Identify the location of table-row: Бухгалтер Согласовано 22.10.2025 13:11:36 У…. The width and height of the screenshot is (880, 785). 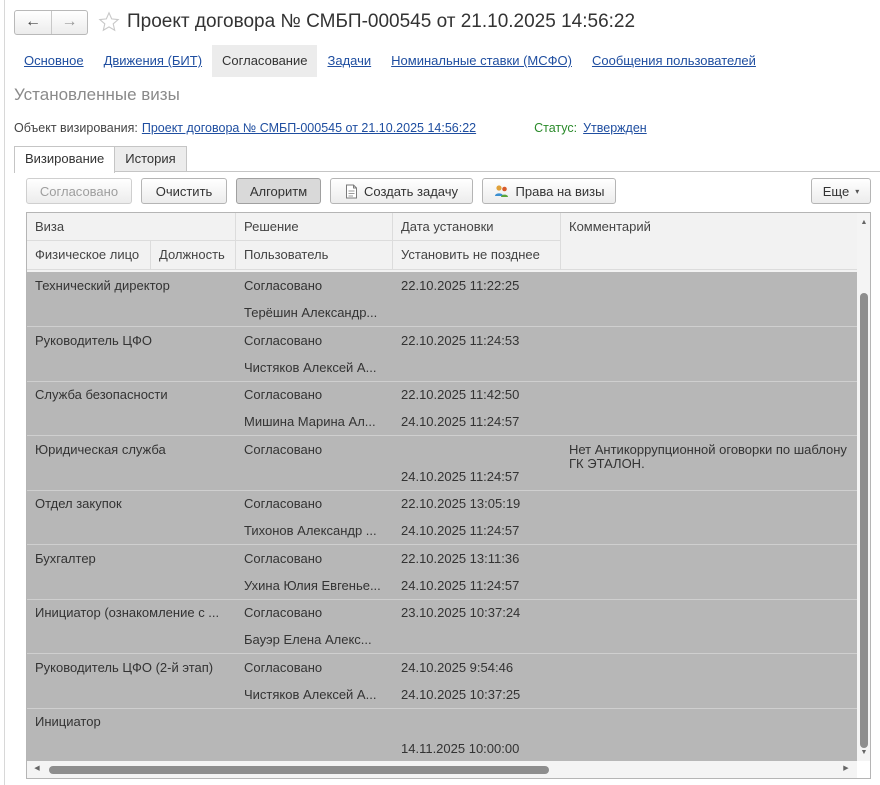
(442, 572).